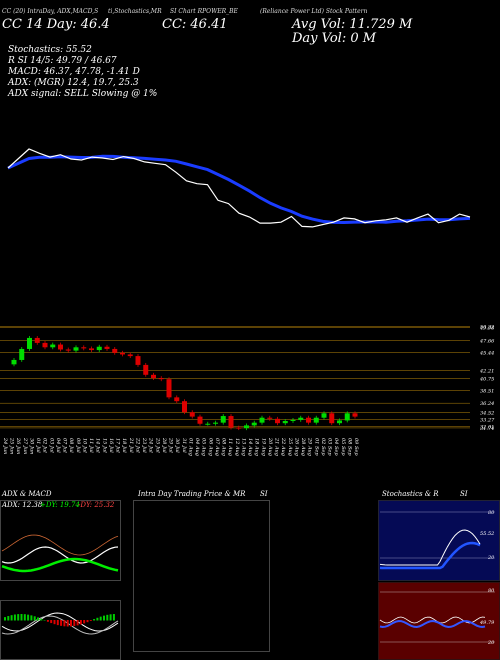 The image size is (500, 660). I want to click on stoch-line, so click(430, 547).